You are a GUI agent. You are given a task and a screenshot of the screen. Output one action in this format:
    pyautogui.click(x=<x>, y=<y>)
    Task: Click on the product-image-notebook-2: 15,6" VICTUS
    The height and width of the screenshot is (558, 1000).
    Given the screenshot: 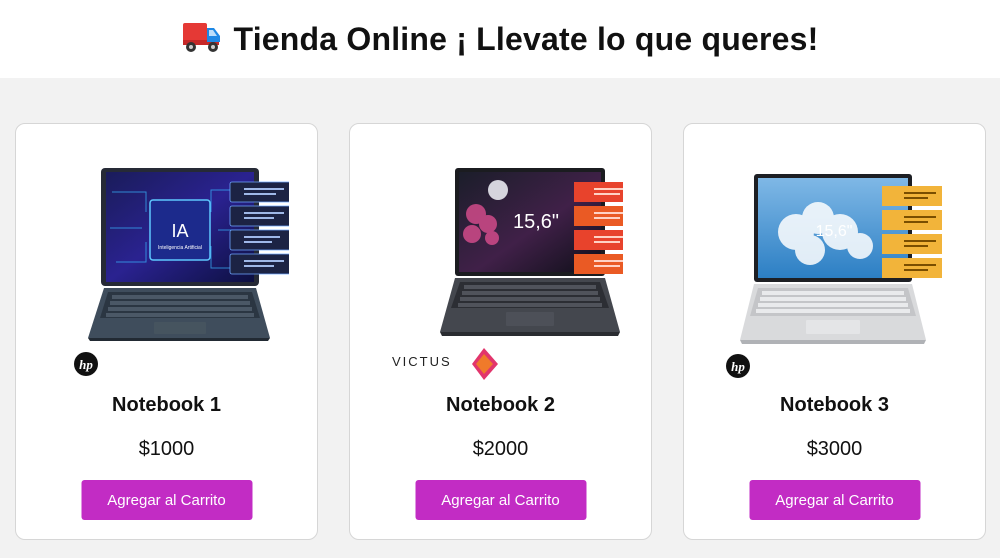 What is the action you would take?
    pyautogui.click(x=507, y=262)
    